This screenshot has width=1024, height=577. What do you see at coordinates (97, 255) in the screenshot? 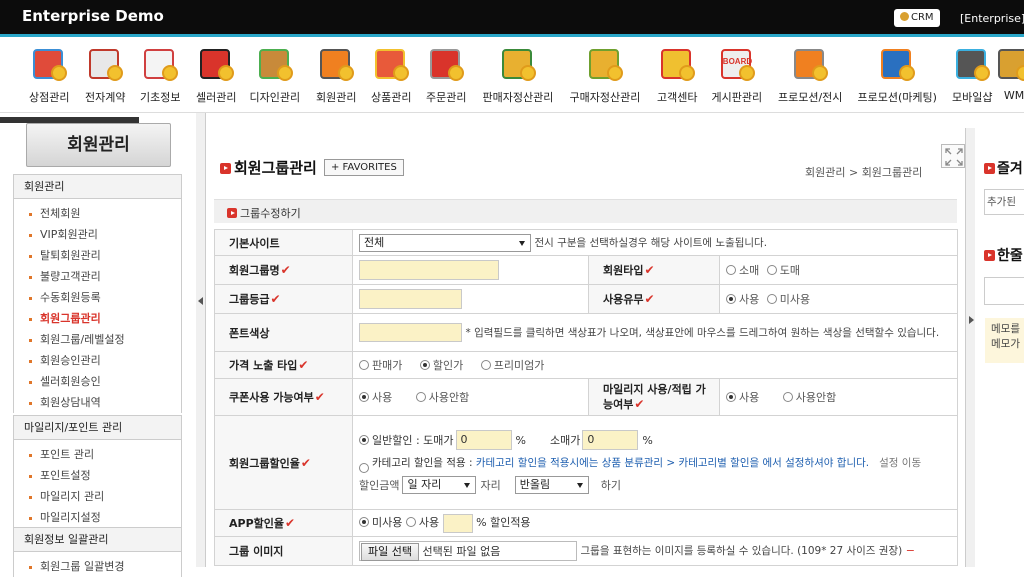
I see `sidebar-item: 탈퇴회원관리` at bounding box center [97, 255].